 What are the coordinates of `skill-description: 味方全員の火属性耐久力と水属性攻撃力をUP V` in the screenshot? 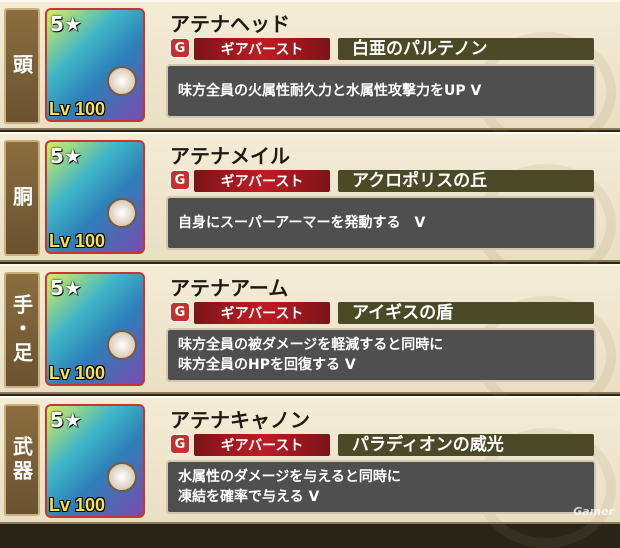 It's located at (381, 91).